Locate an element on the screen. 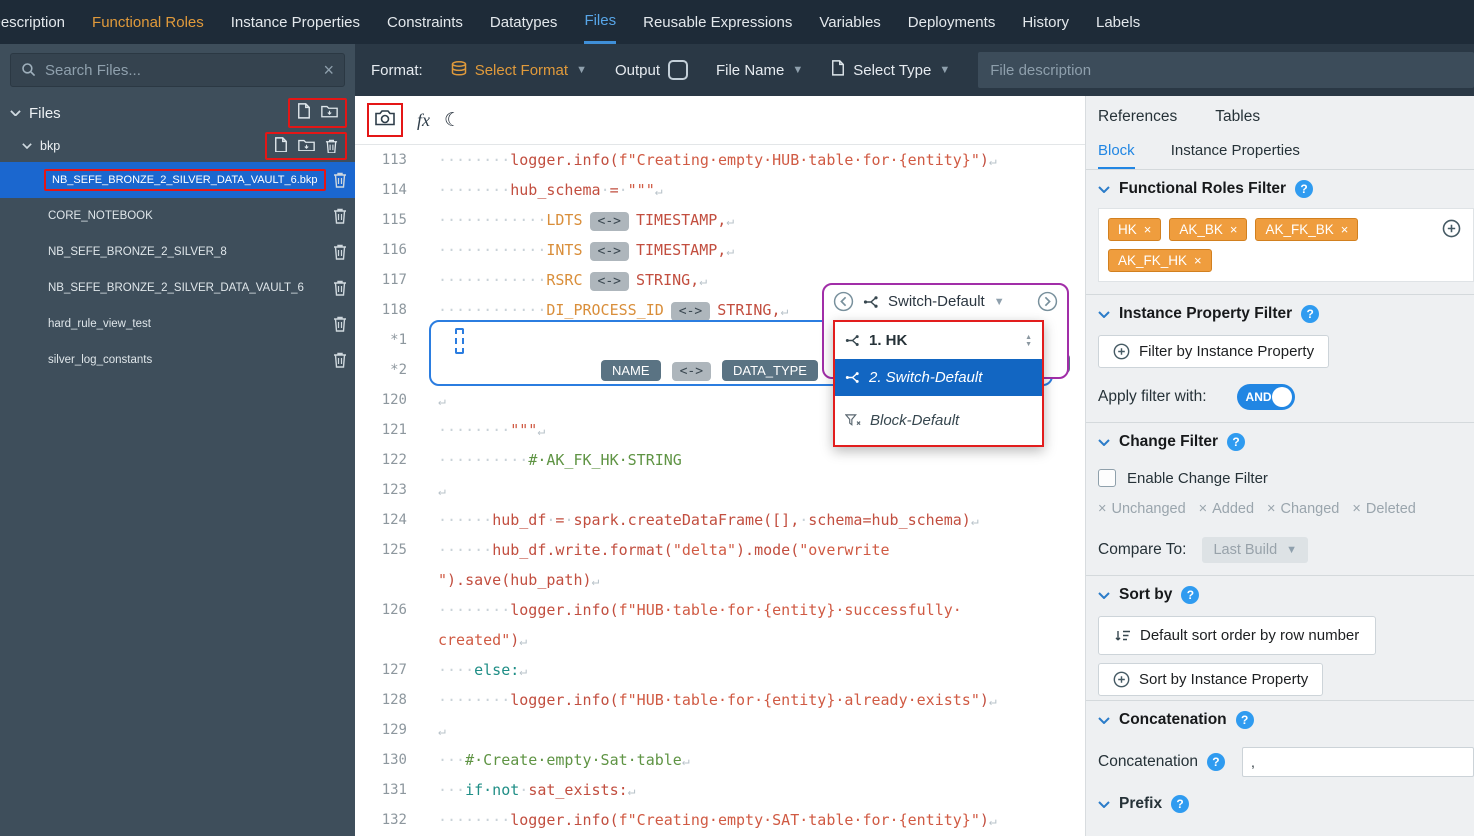 Image resolution: width=1474 pixels, height=836 pixels. search-files-input is located at coordinates (180, 70).